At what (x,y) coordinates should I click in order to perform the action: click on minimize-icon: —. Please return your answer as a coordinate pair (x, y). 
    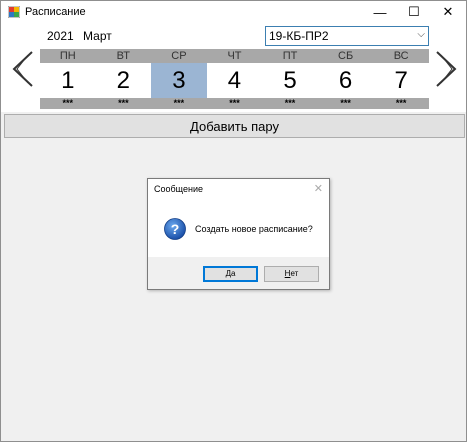
    Looking at the image, I should click on (380, 12).